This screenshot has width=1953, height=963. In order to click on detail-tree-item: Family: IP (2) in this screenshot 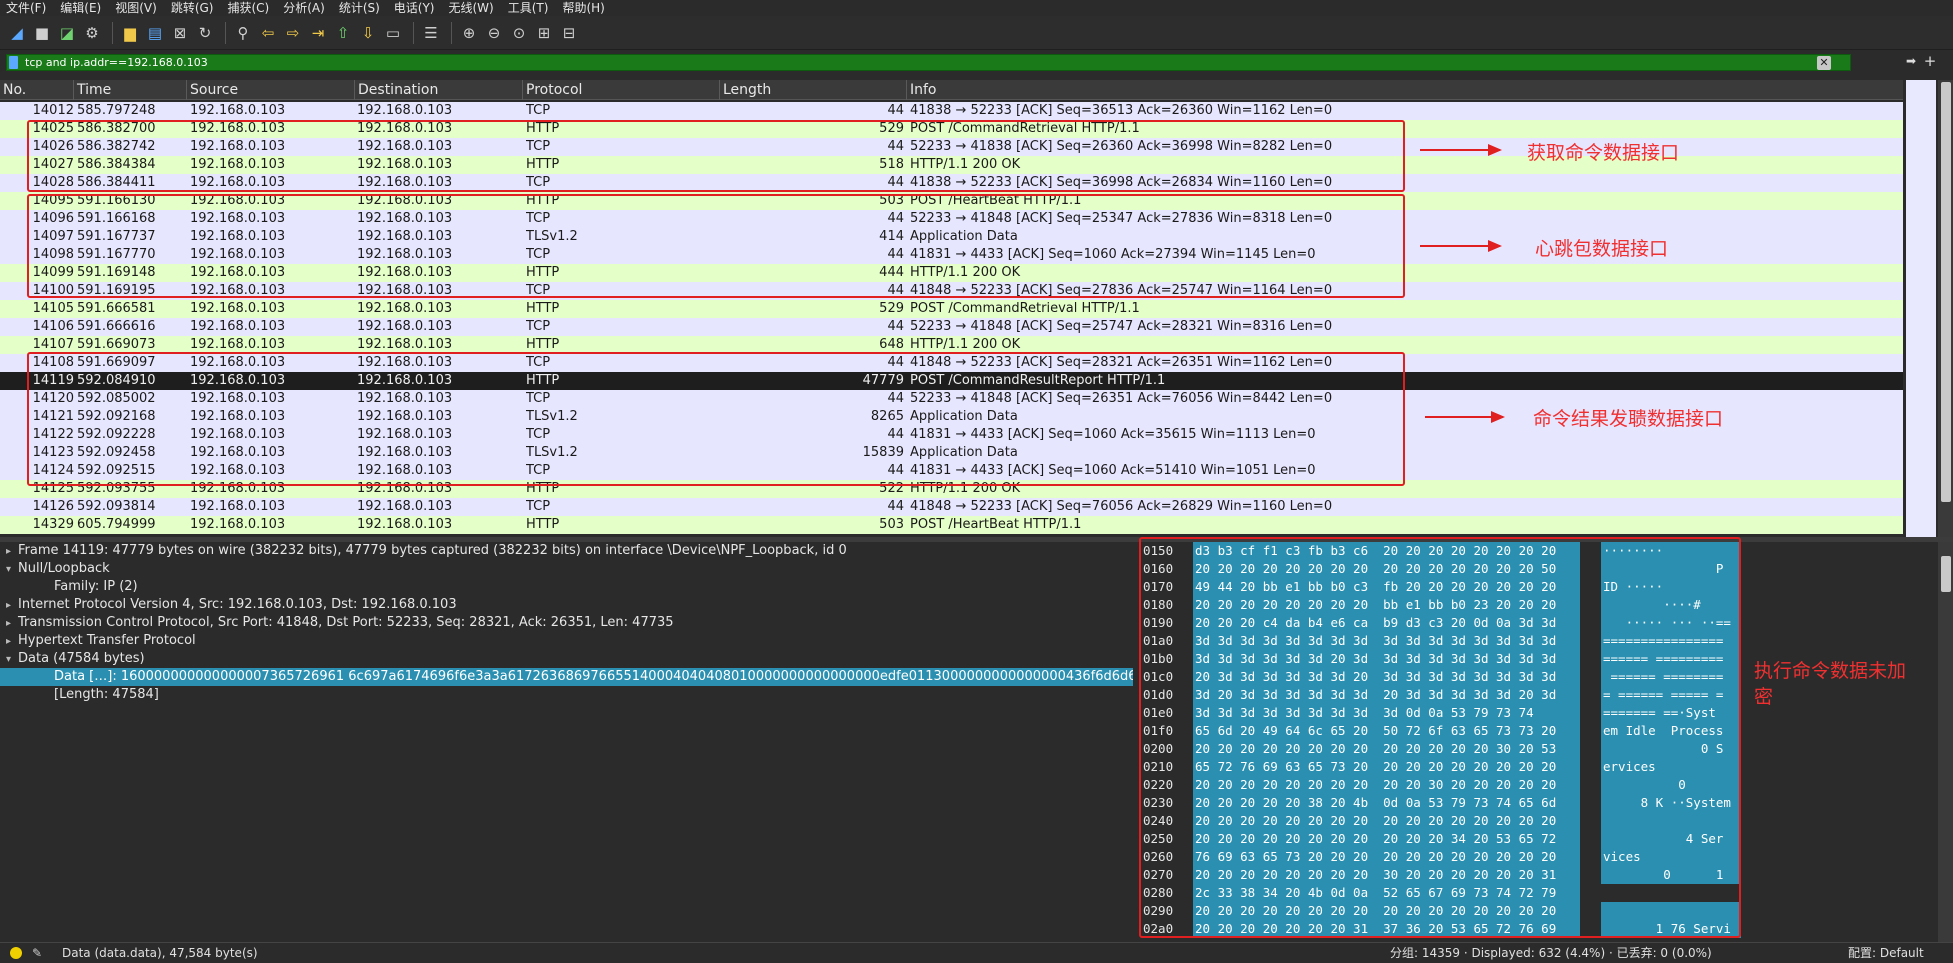, I will do `click(566, 587)`.